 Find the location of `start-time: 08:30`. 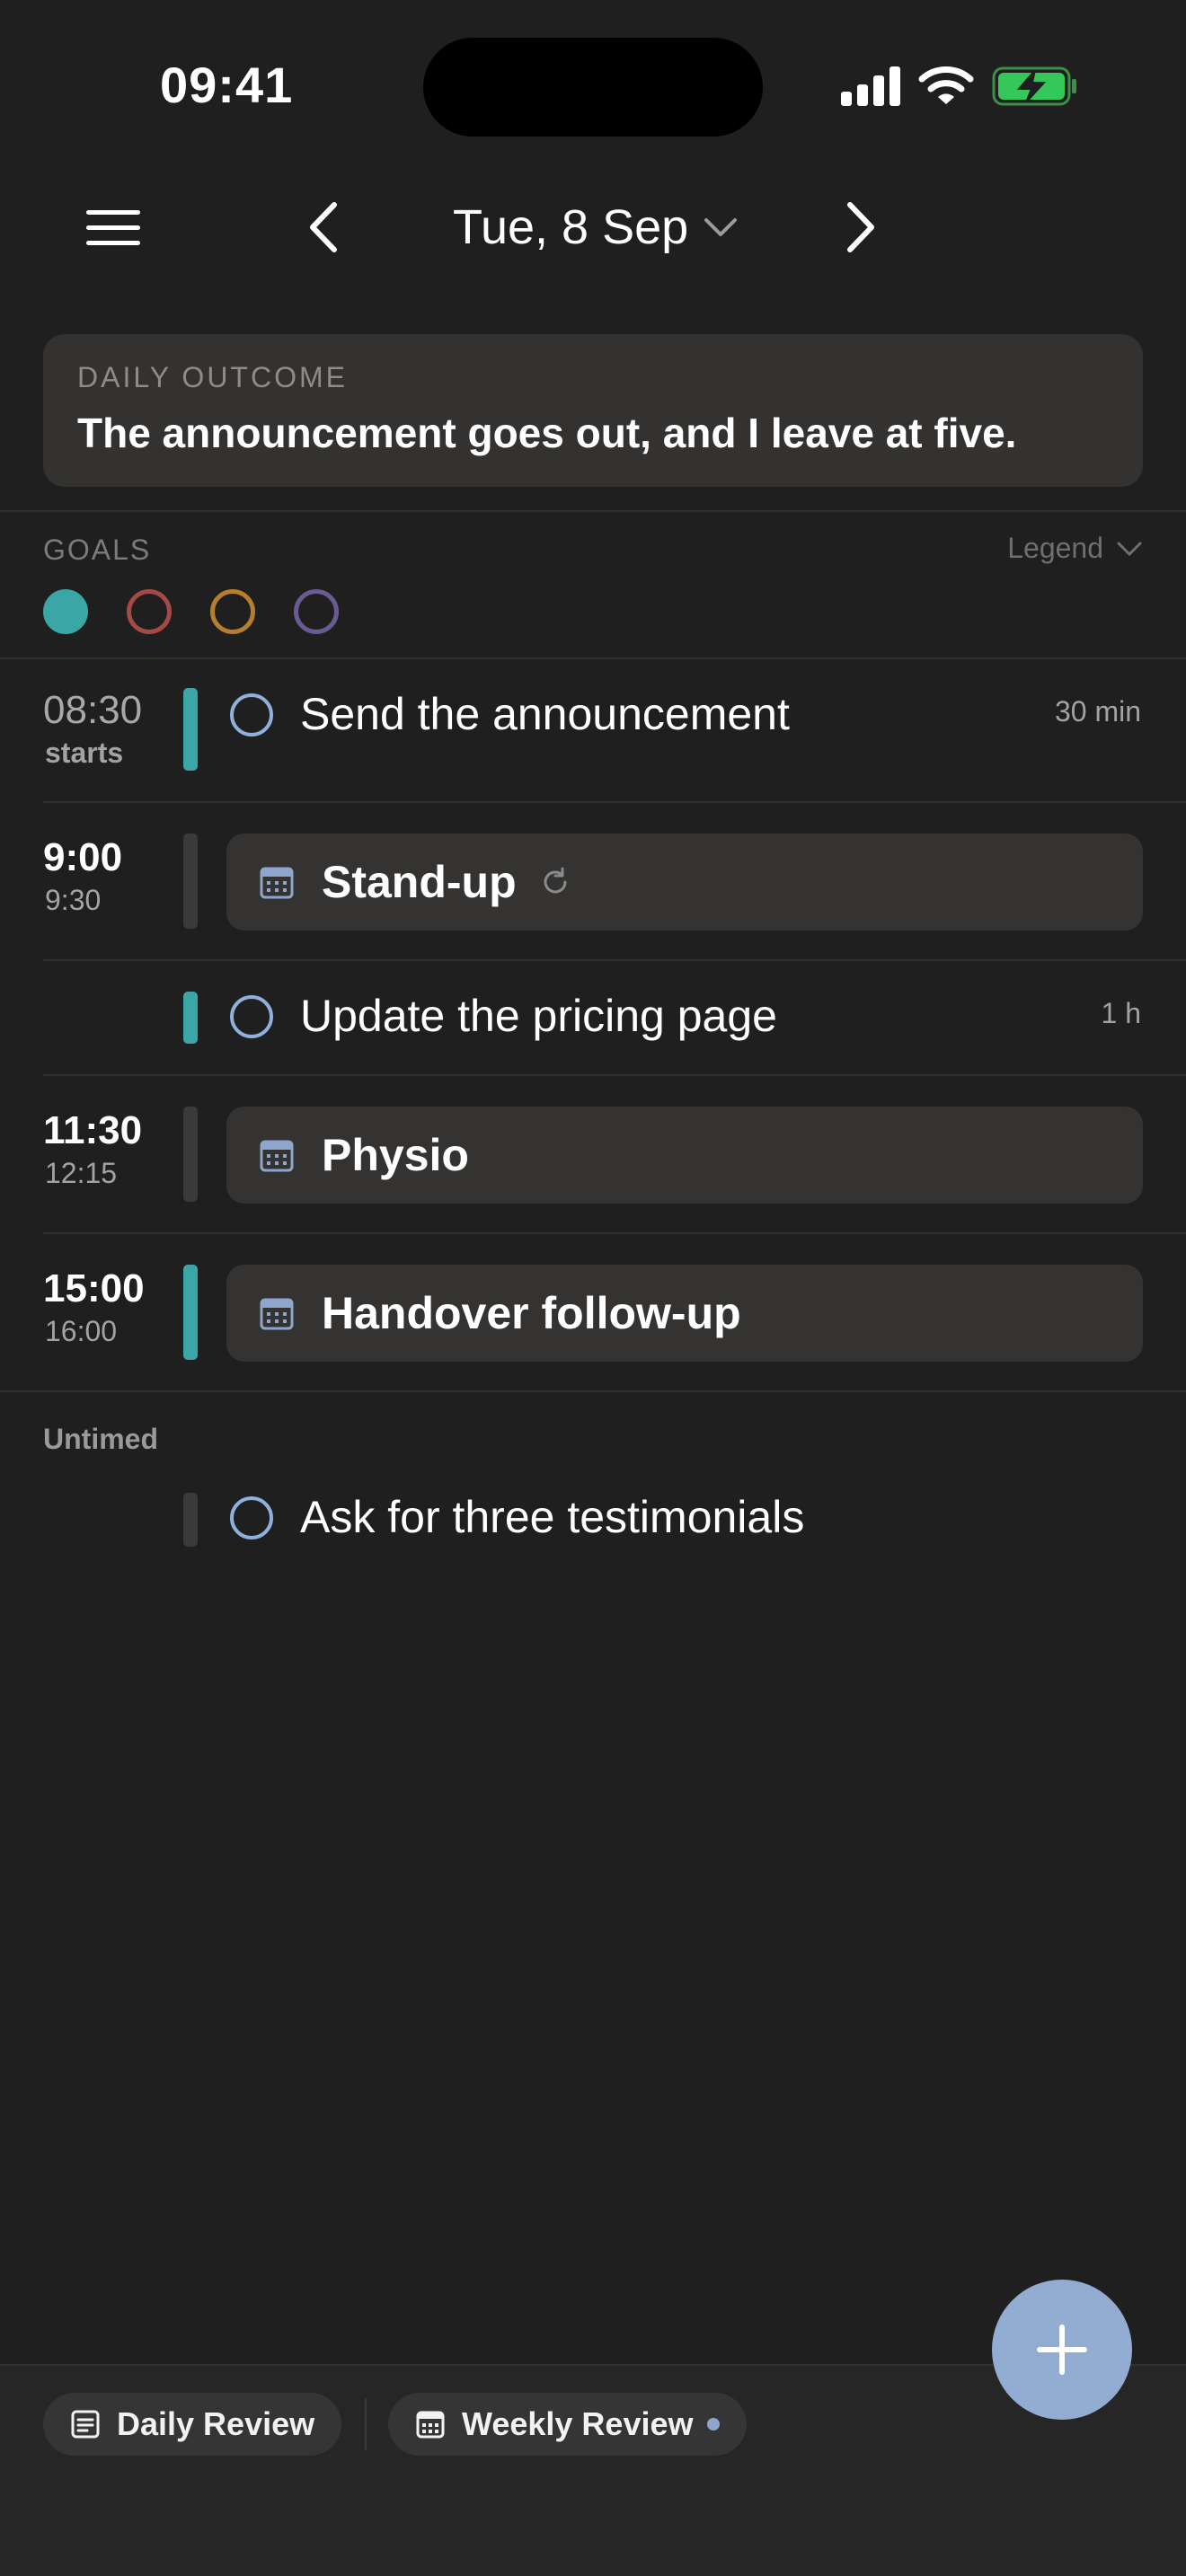

start-time: 08:30 is located at coordinates (93, 710).